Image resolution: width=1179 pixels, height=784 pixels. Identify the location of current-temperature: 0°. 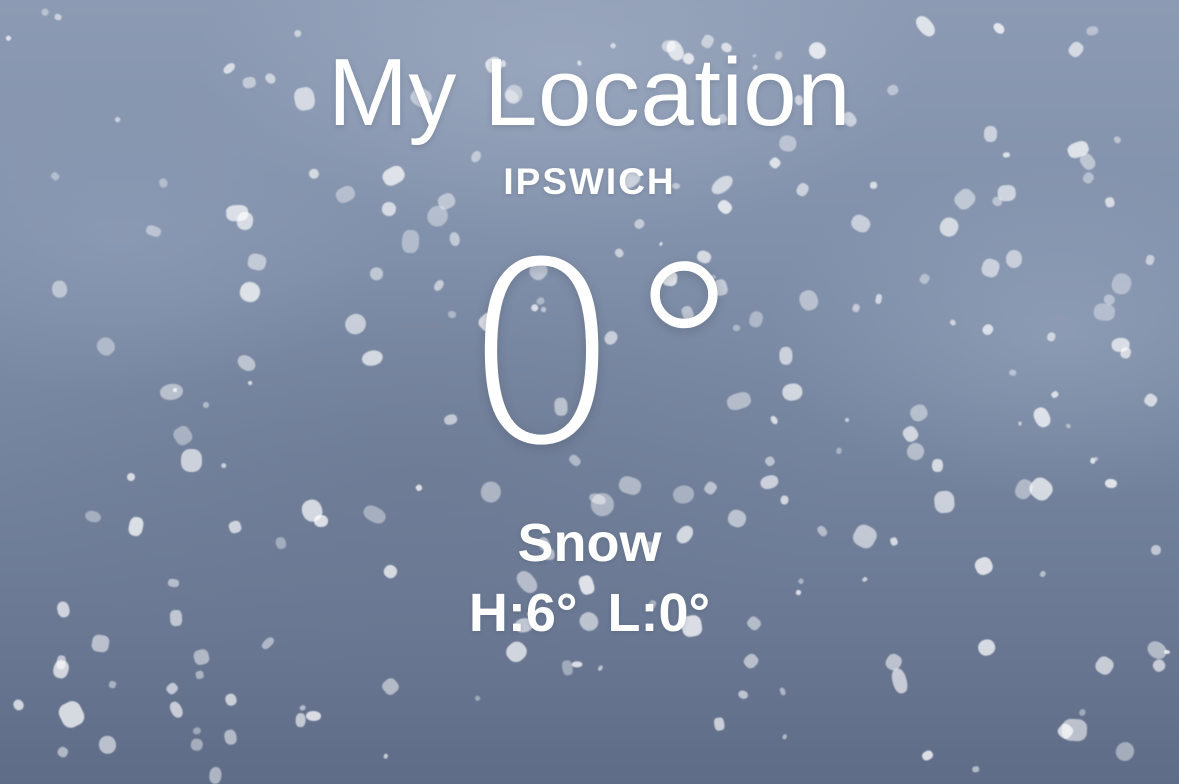
(604, 354).